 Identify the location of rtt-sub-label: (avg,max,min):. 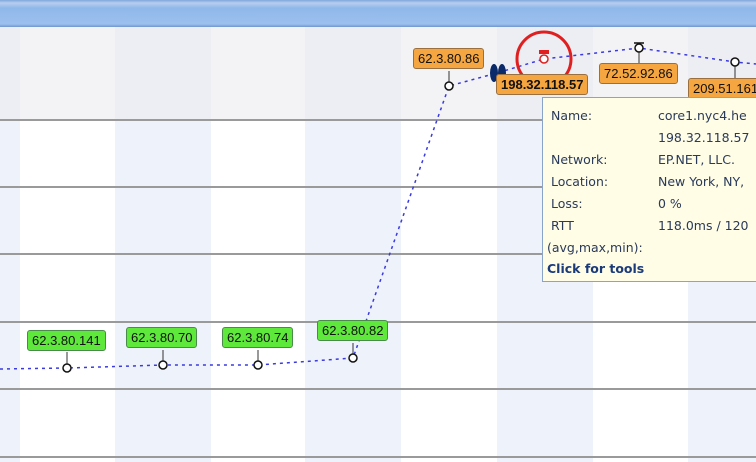
(595, 247).